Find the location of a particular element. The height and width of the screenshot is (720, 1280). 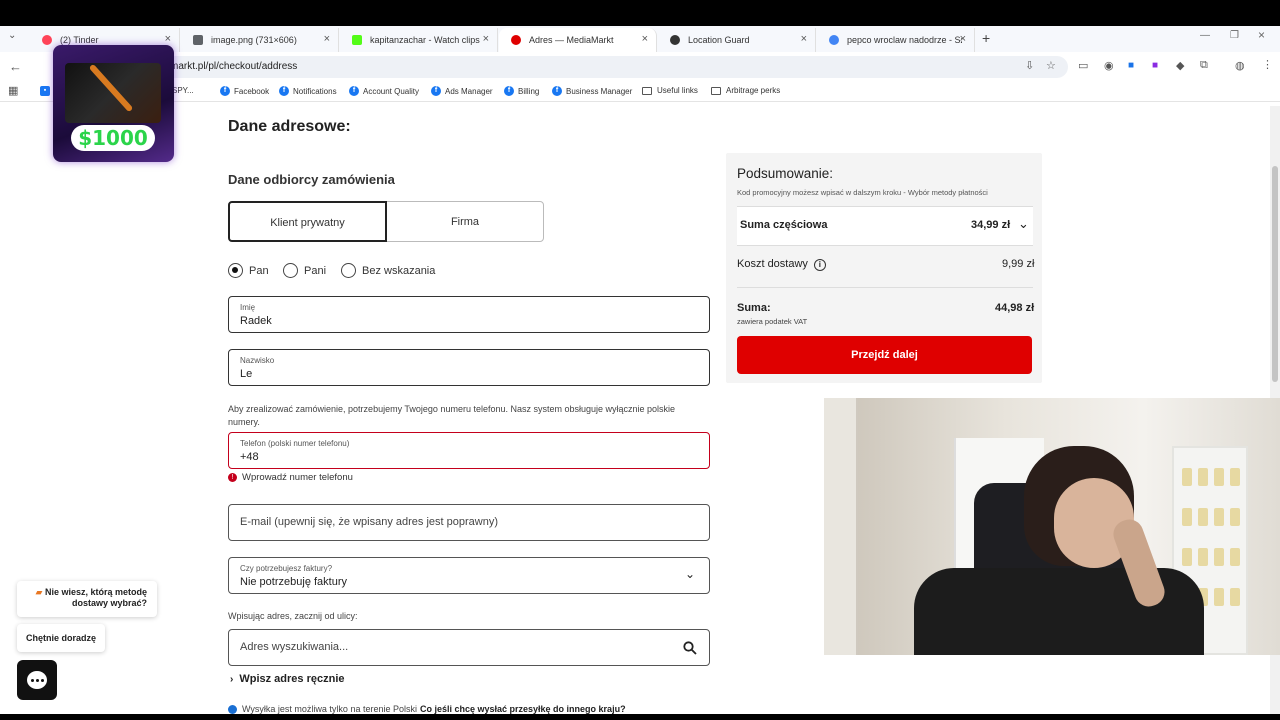

field-value: Le is located at coordinates (246, 374).